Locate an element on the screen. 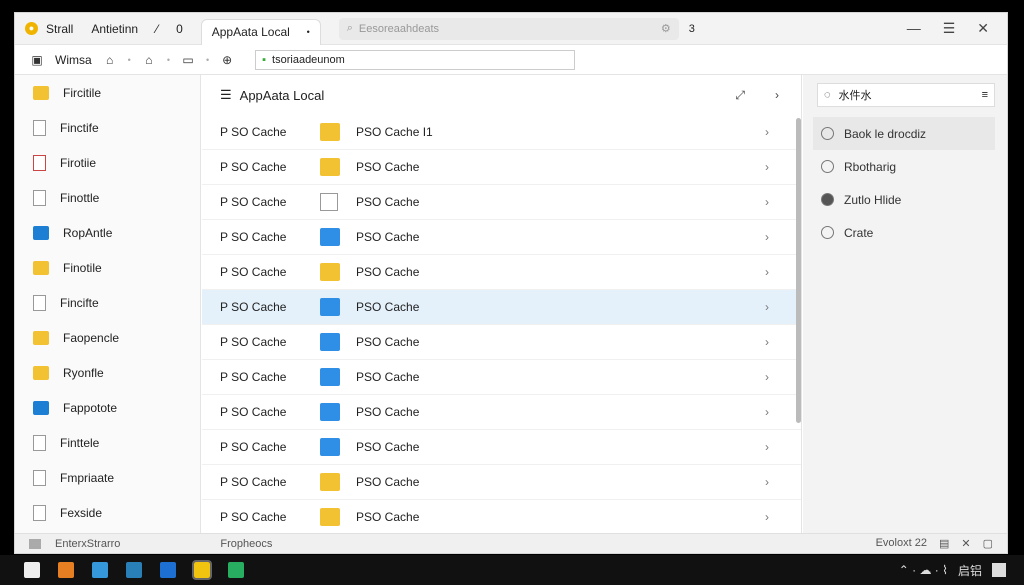 The image size is (1024, 585). sidebar-item: Finctife is located at coordinates (107, 127).